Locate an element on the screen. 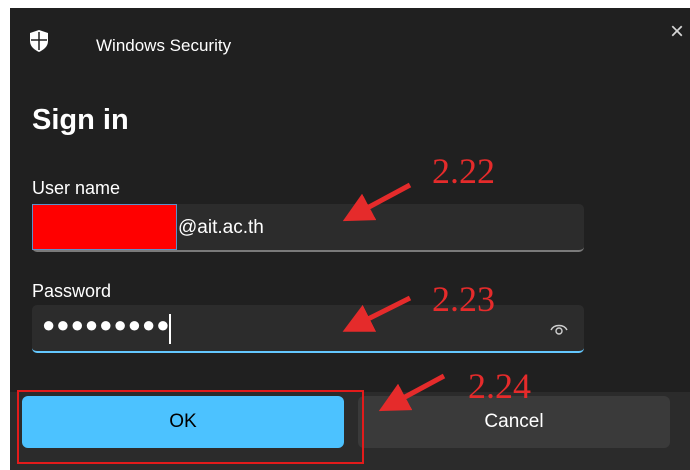 The width and height of the screenshot is (690, 470). shield-icon is located at coordinates (39, 41).